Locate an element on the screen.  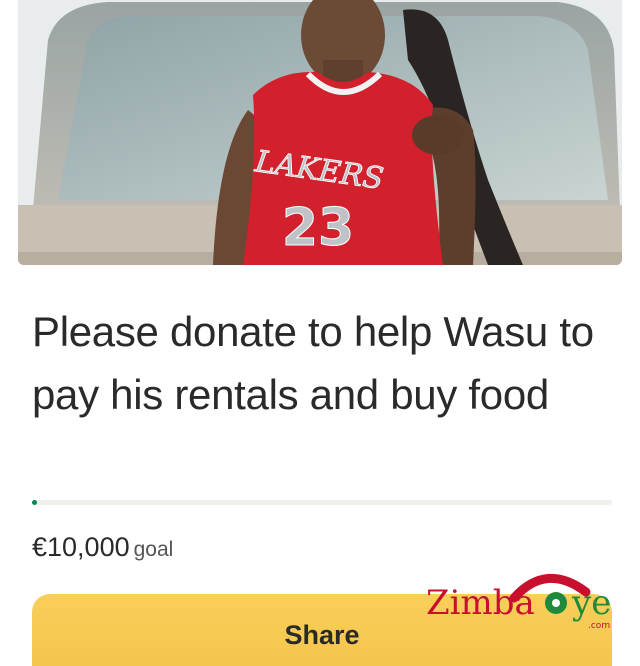
watermark-domain: .com is located at coordinates (599, 625).